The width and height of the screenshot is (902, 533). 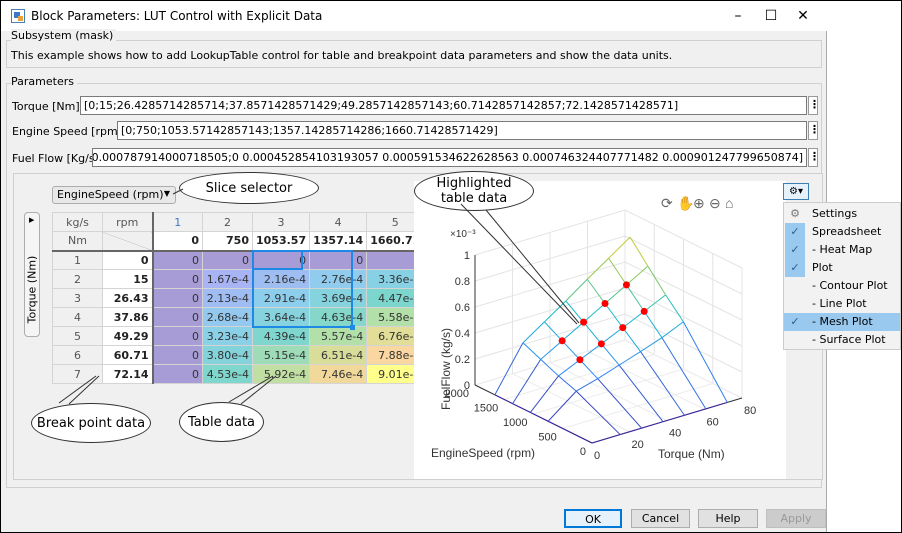 I want to click on row-index: 5, so click(x=77, y=336).